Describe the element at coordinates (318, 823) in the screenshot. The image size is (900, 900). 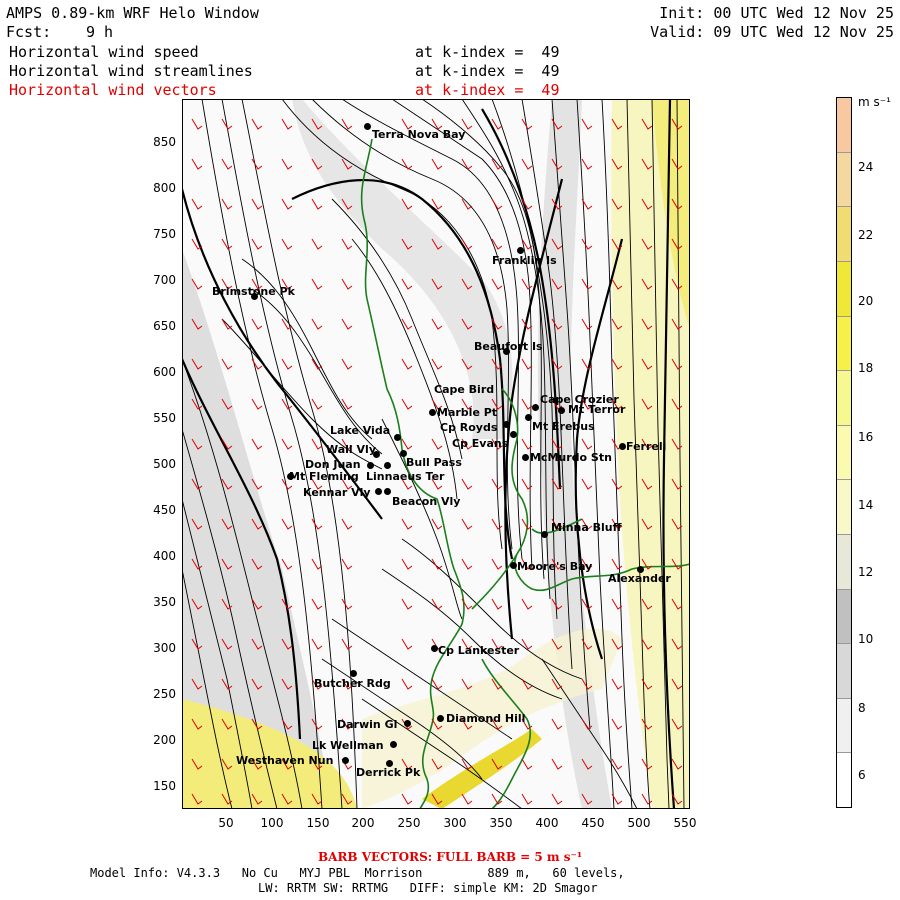
I see `x-tick-label: 150` at that location.